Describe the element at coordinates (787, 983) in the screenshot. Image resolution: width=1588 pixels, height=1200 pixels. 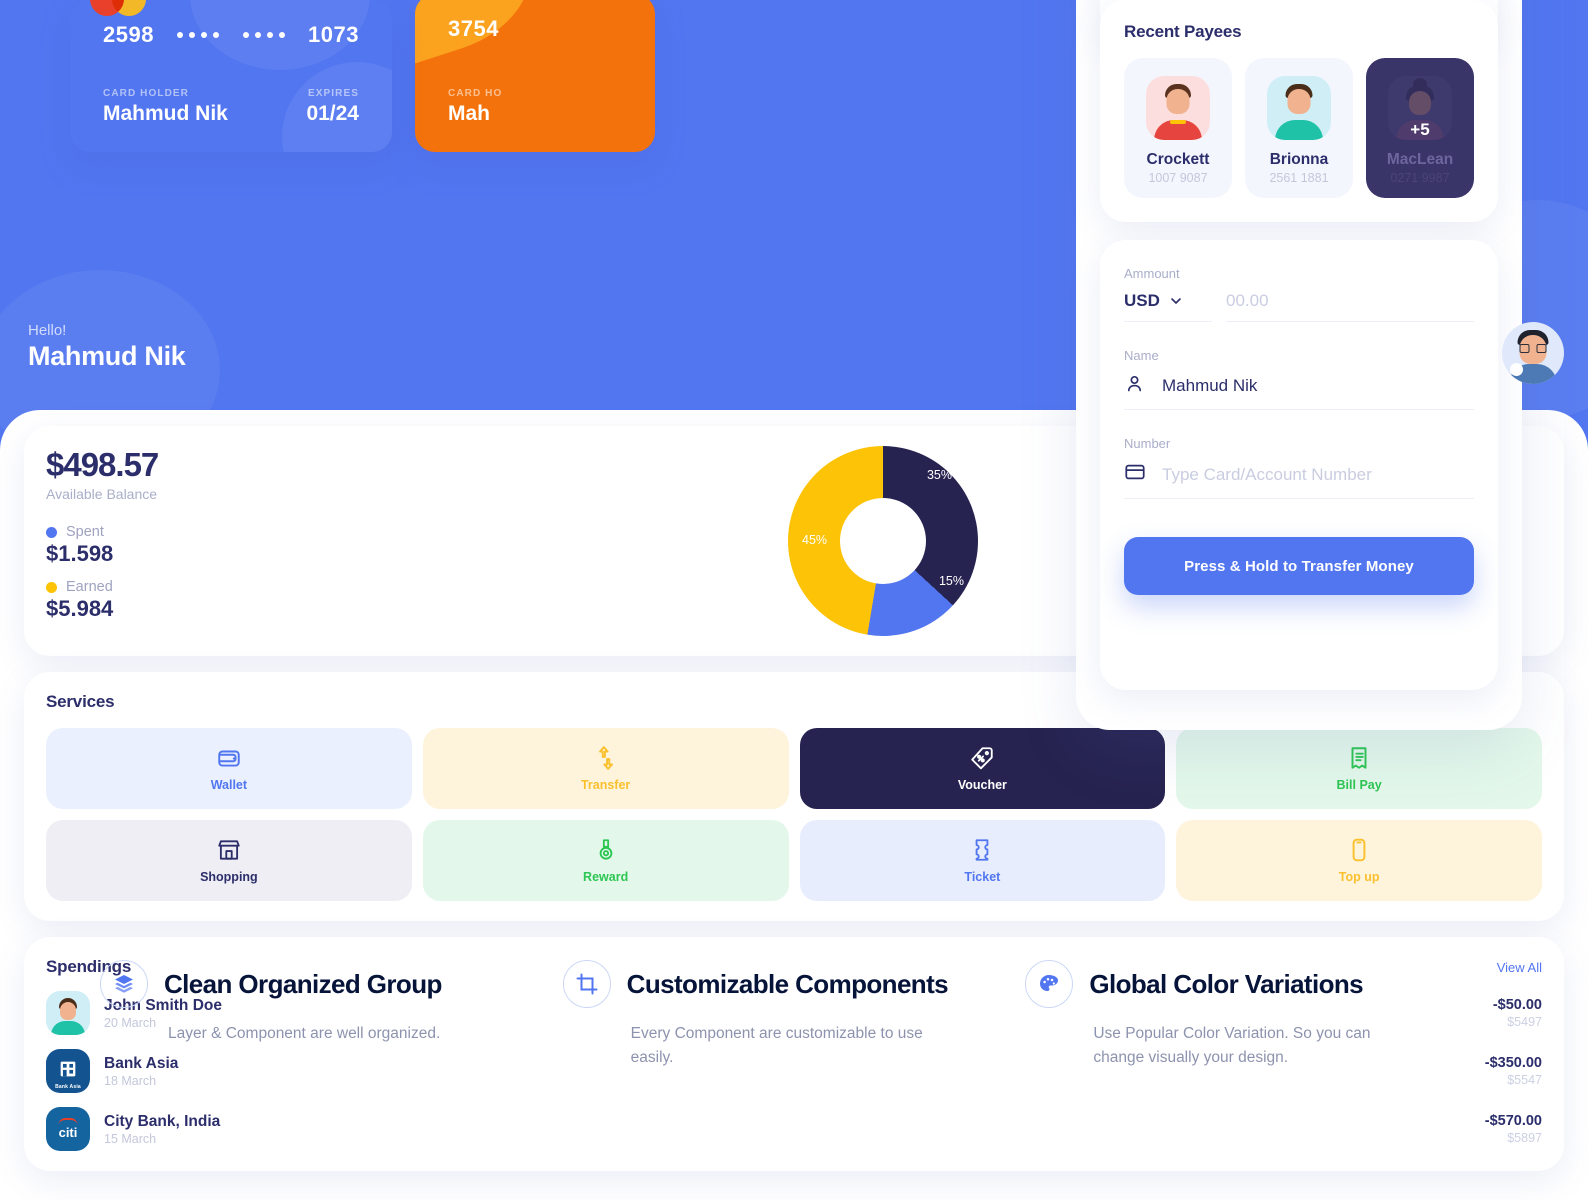
I see `feature-title: Customizable Components` at that location.